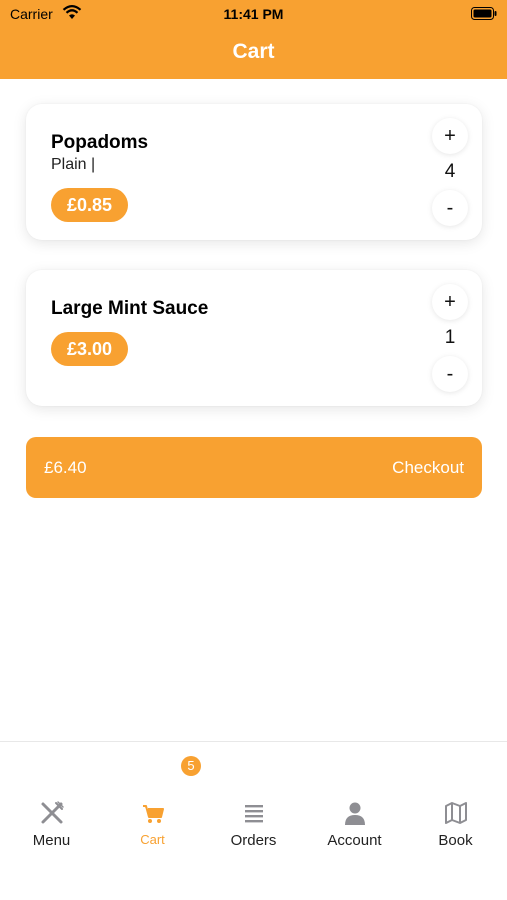  Describe the element at coordinates (152, 839) in the screenshot. I see `tab-label: Cart` at that location.